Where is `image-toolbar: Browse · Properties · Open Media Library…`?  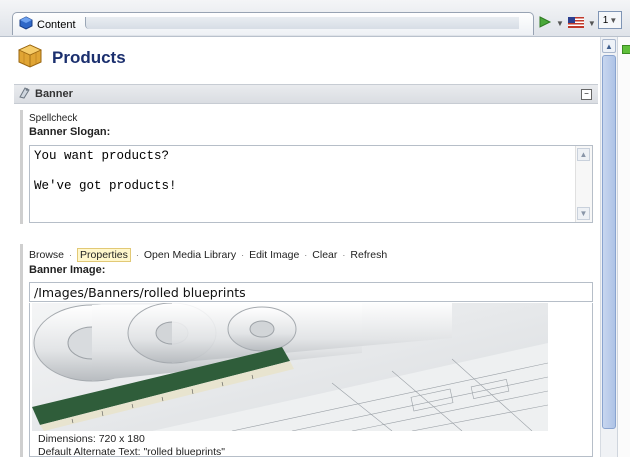 image-toolbar: Browse · Properties · Open Media Library… is located at coordinates (208, 255).